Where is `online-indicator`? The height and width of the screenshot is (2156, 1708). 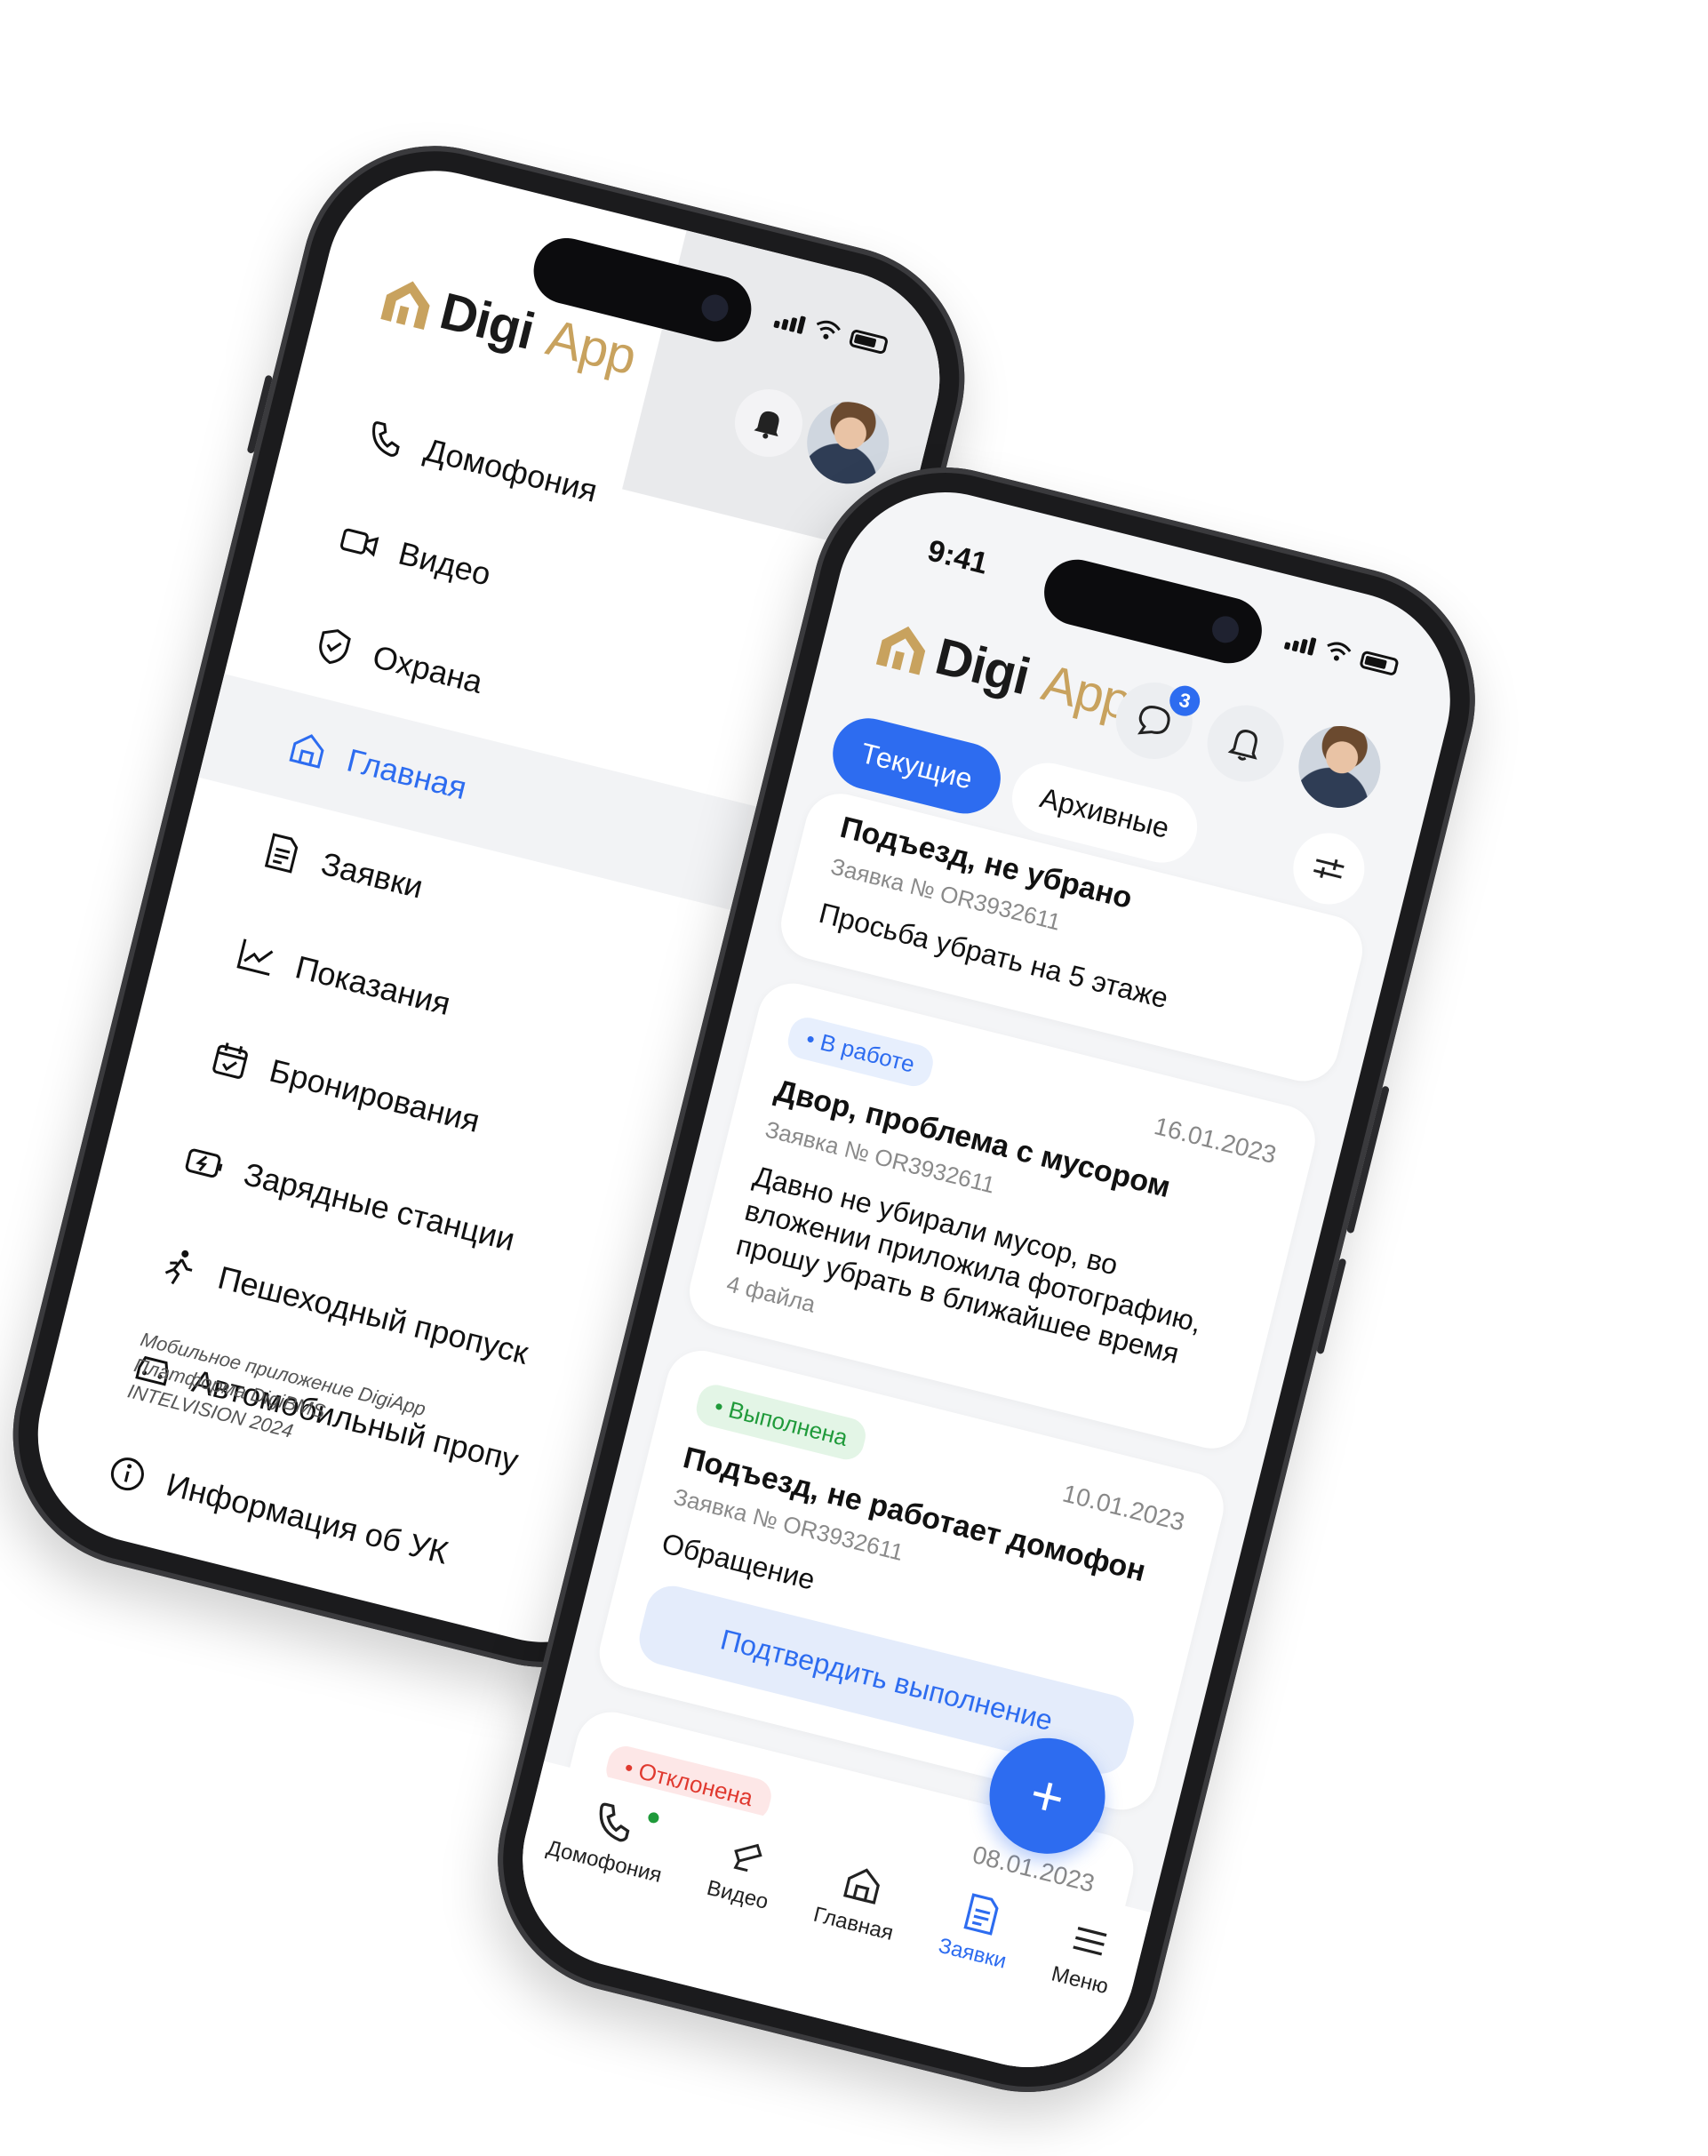 online-indicator is located at coordinates (653, 1818).